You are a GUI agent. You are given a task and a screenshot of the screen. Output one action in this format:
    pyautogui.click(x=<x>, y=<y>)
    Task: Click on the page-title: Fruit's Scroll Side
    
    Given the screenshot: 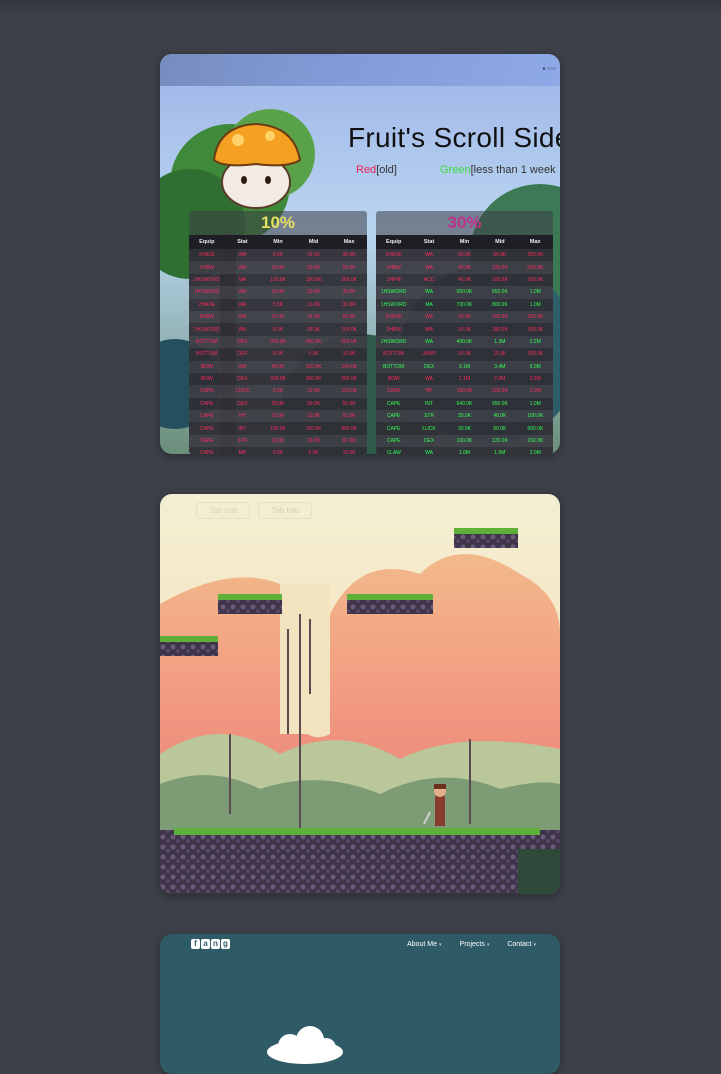 What is the action you would take?
    pyautogui.click(x=454, y=137)
    